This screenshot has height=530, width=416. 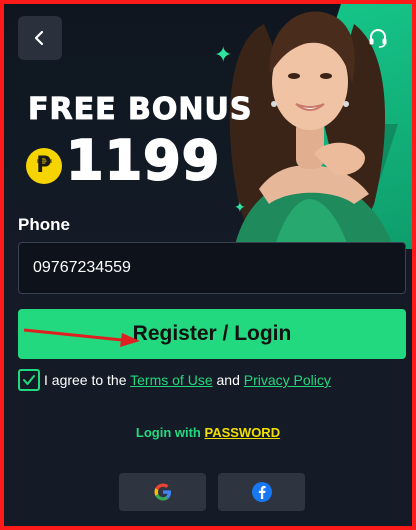 I want to click on phone-input, so click(x=212, y=268).